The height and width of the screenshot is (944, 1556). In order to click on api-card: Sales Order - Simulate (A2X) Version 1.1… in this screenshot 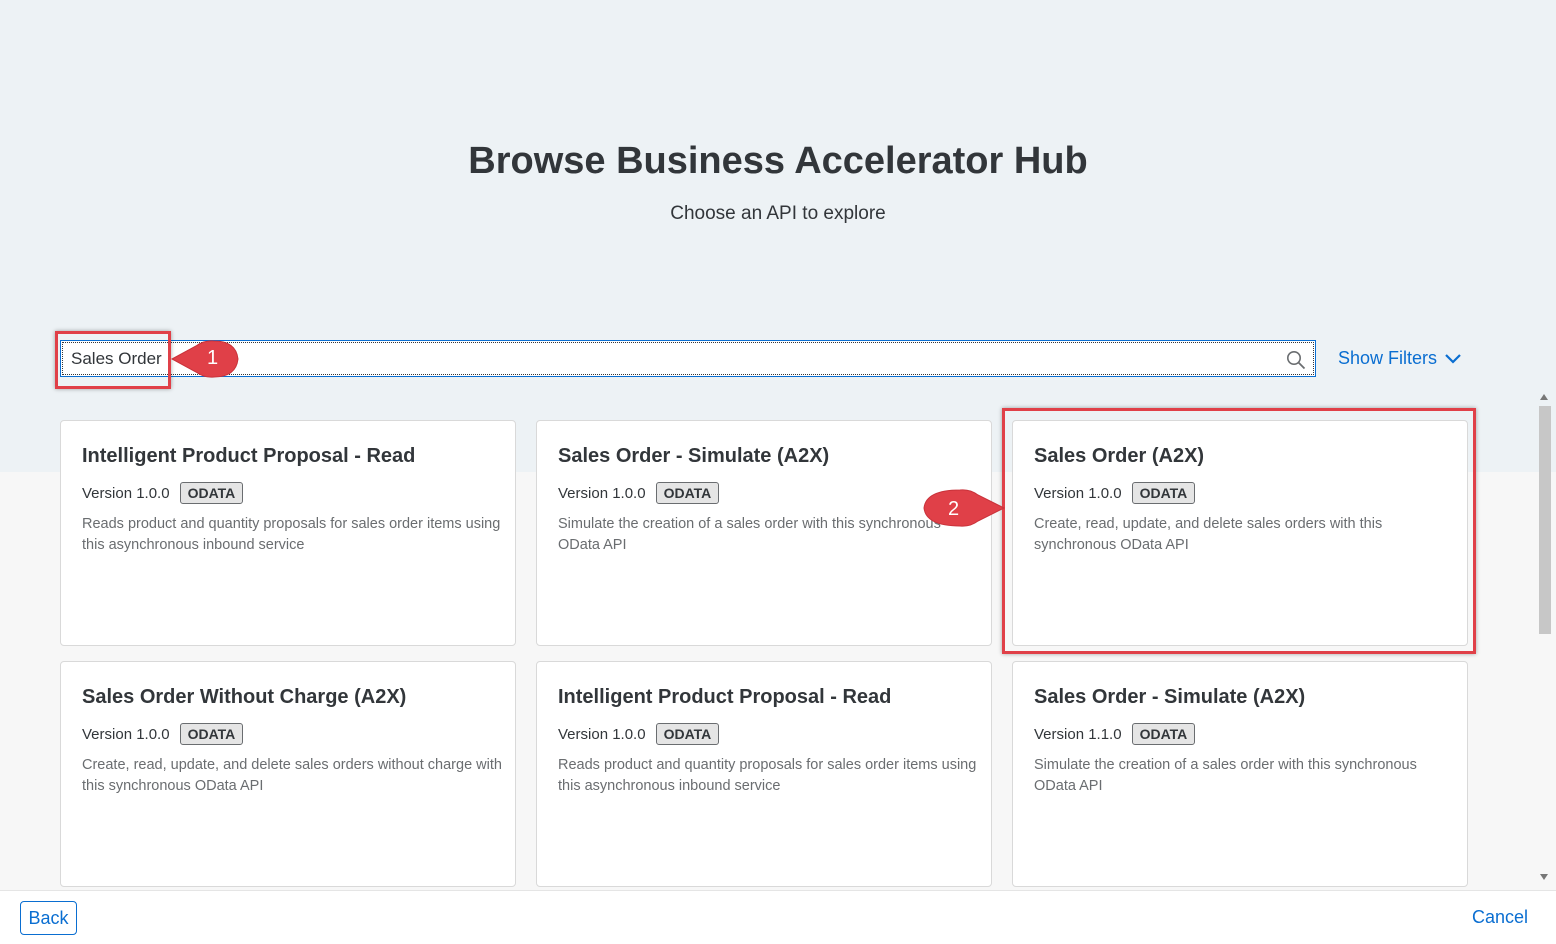, I will do `click(1240, 774)`.